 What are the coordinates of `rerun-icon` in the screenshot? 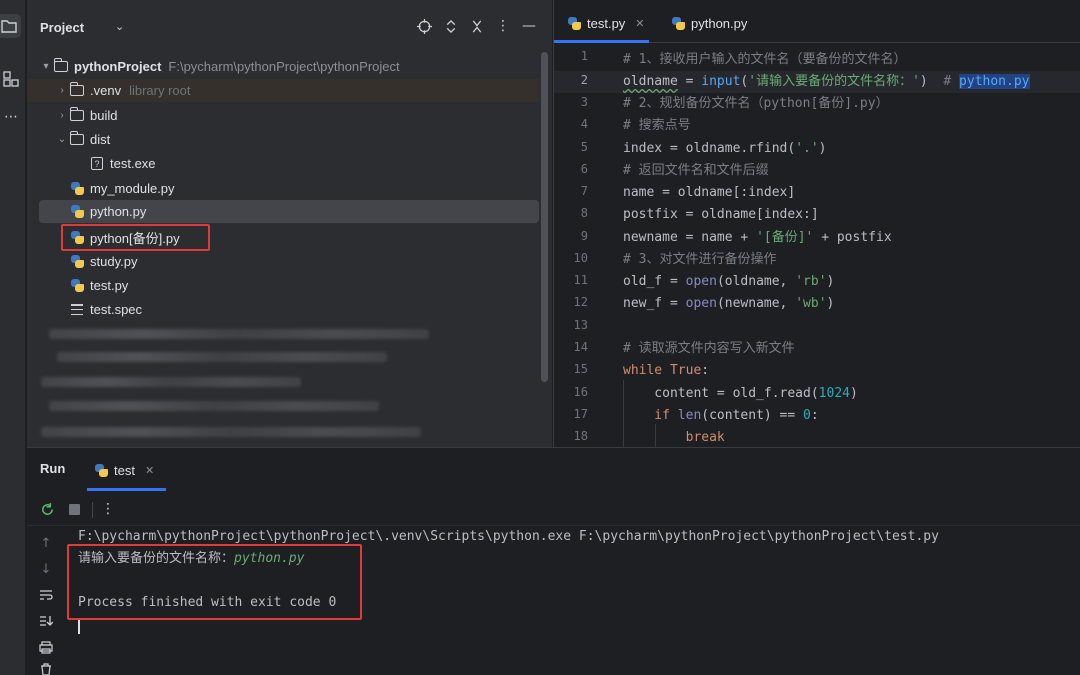 It's located at (47, 509).